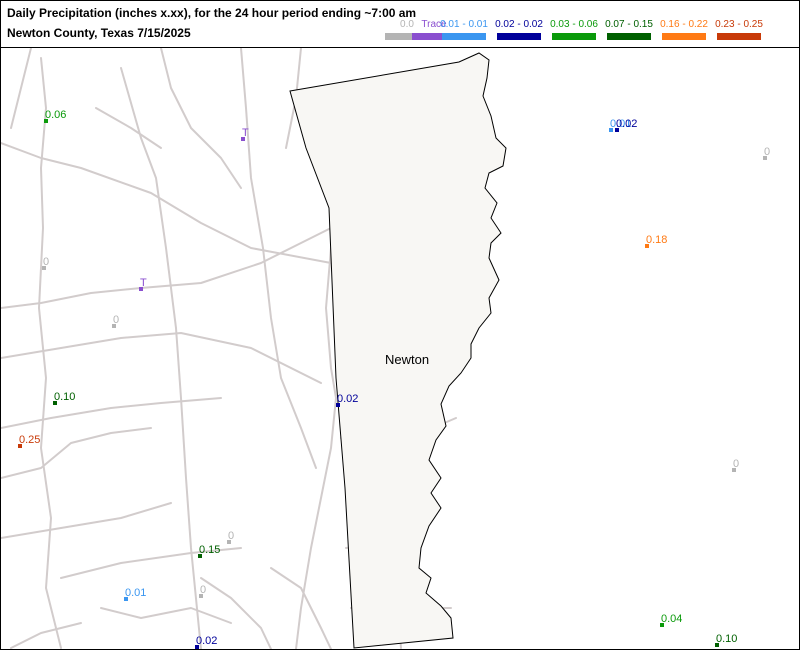  I want to click on legend-label: 0.02 - 0.02, so click(519, 24).